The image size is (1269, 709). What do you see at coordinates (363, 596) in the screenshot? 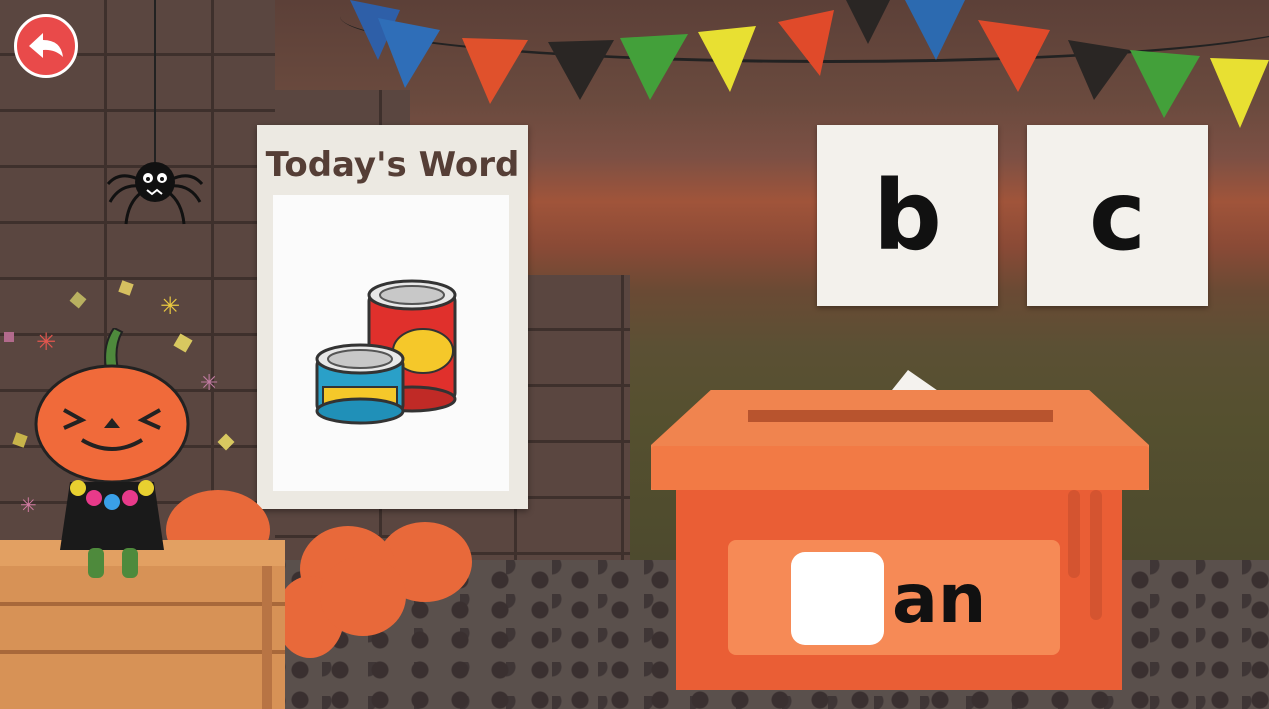
I see `jack-o-lantern` at bounding box center [363, 596].